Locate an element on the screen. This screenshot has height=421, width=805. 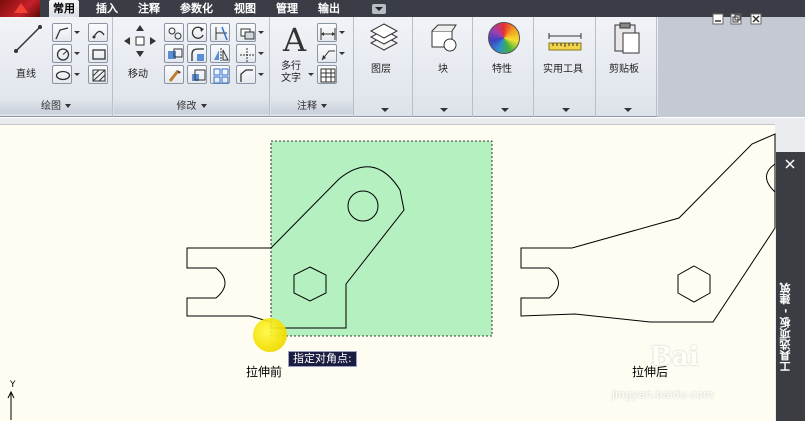
hatch-icon is located at coordinates (99, 75).